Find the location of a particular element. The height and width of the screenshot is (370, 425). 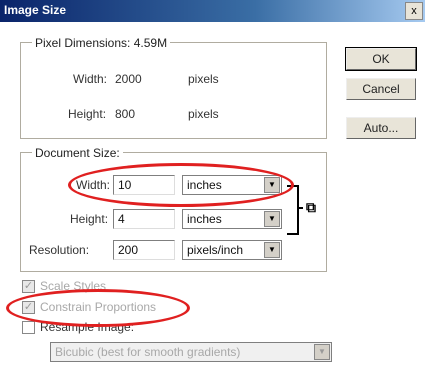

proportion-bracket-tick is located at coordinates (300, 208).